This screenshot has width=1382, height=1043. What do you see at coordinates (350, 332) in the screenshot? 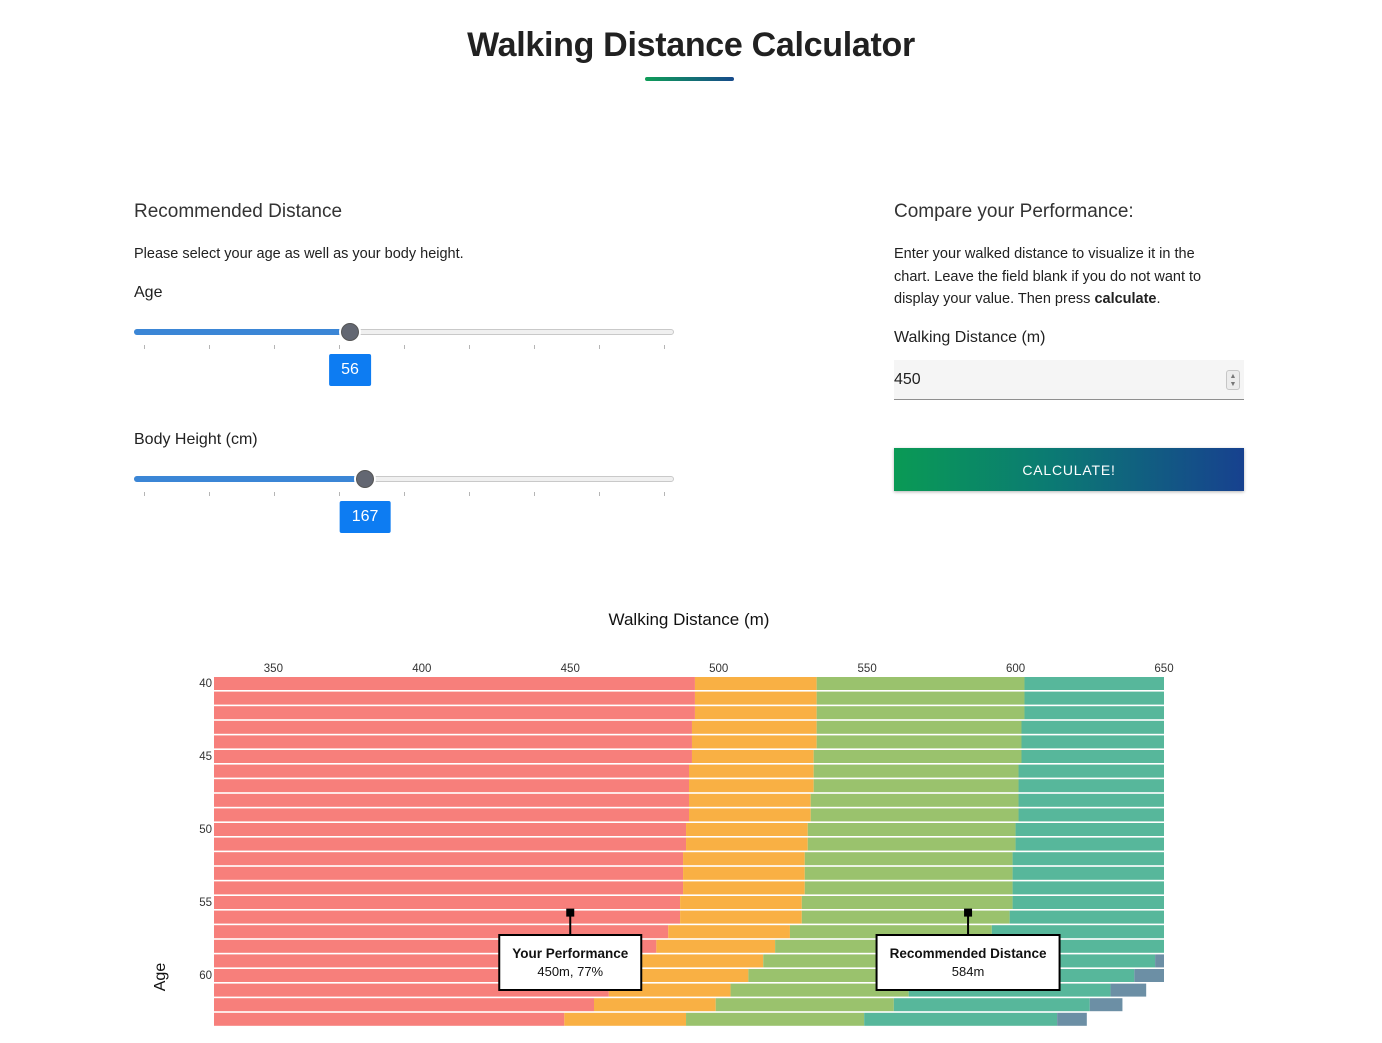
I see `age-slider-thumb` at bounding box center [350, 332].